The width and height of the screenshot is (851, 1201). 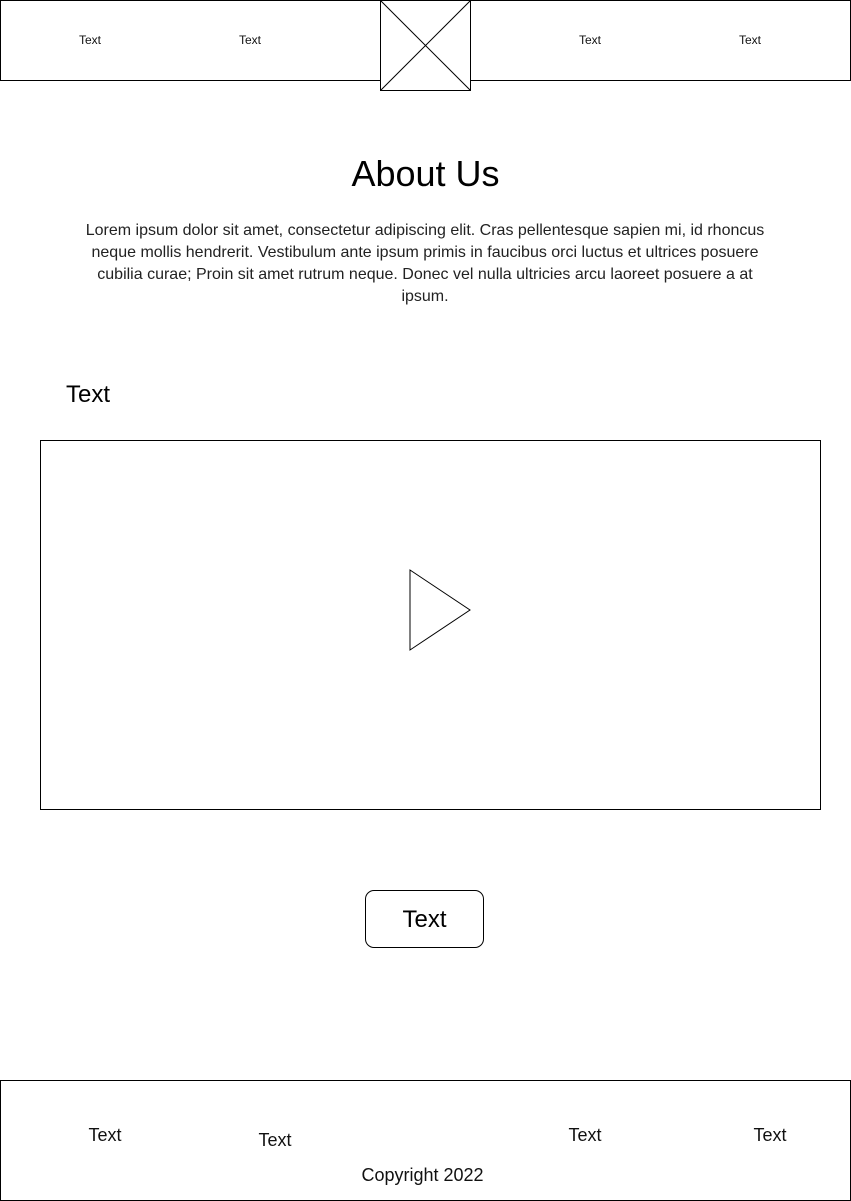 I want to click on footer-link-1: Text, so click(x=105, y=1135).